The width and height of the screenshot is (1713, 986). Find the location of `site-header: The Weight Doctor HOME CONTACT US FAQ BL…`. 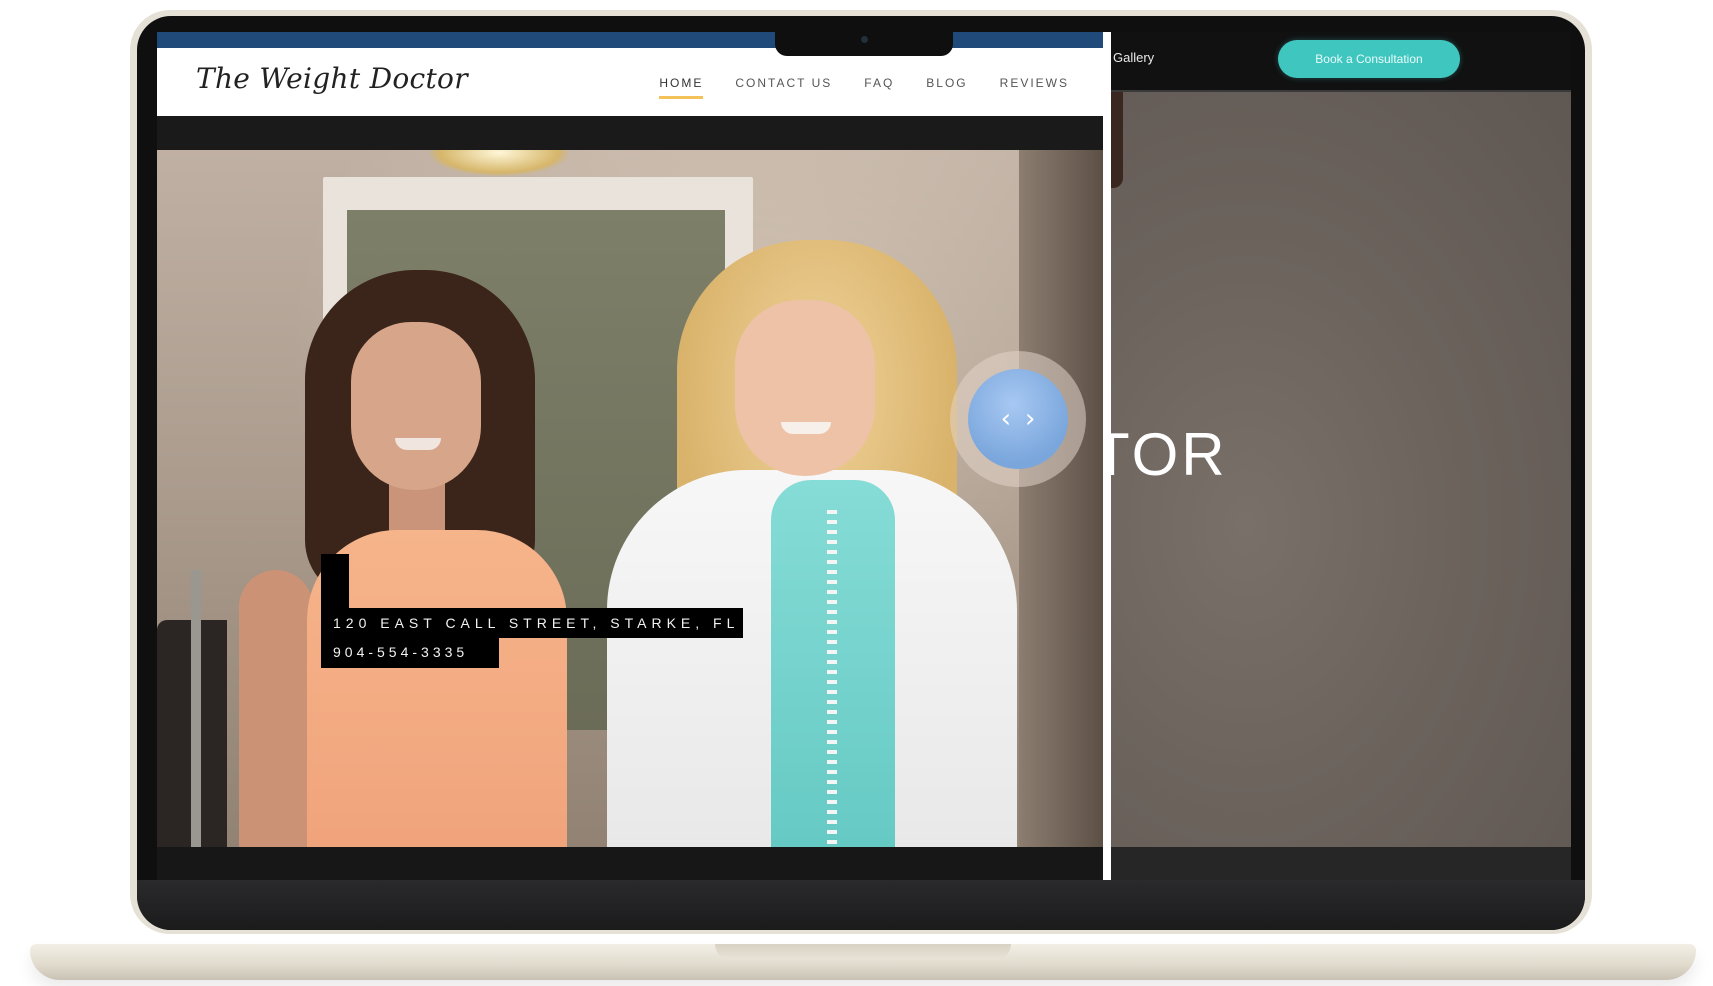

site-header: The Weight Doctor HOME CONTACT US FAQ BL… is located at coordinates (632, 82).